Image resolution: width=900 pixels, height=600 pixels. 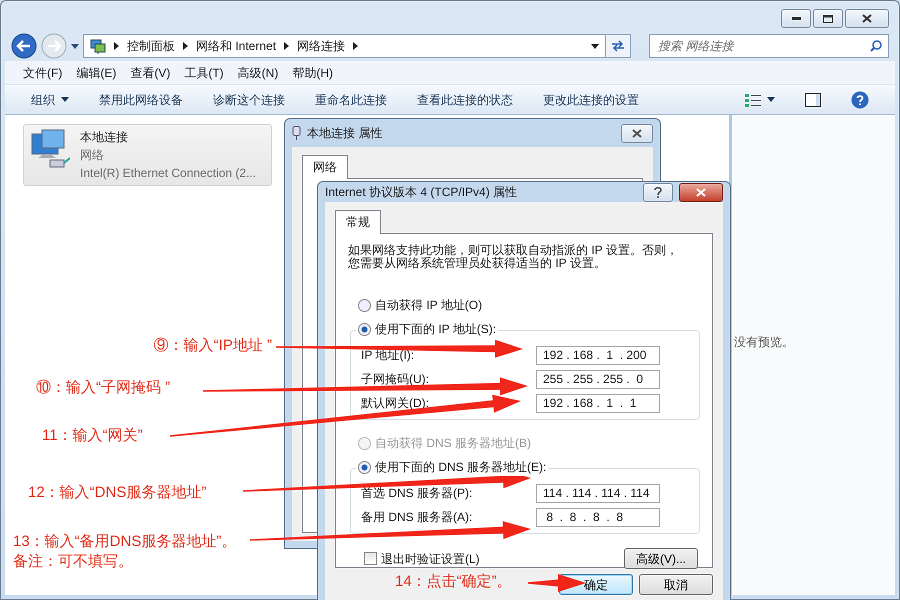 What do you see at coordinates (876, 46) in the screenshot?
I see `search-icon` at bounding box center [876, 46].